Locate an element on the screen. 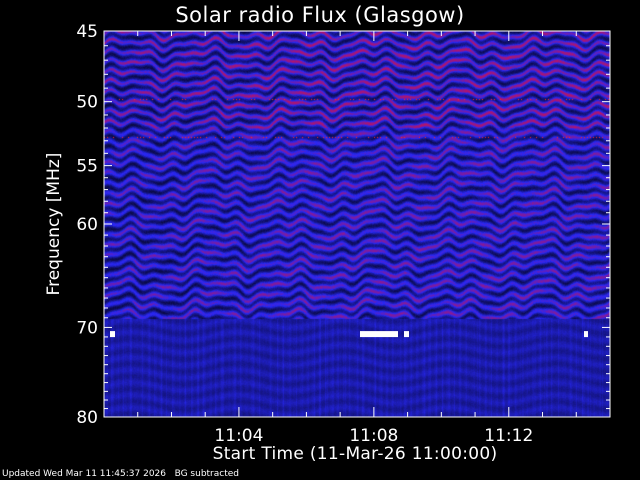  x-axis-label: Start Time (11-Mar-26 11:00:00) is located at coordinates (355, 454).